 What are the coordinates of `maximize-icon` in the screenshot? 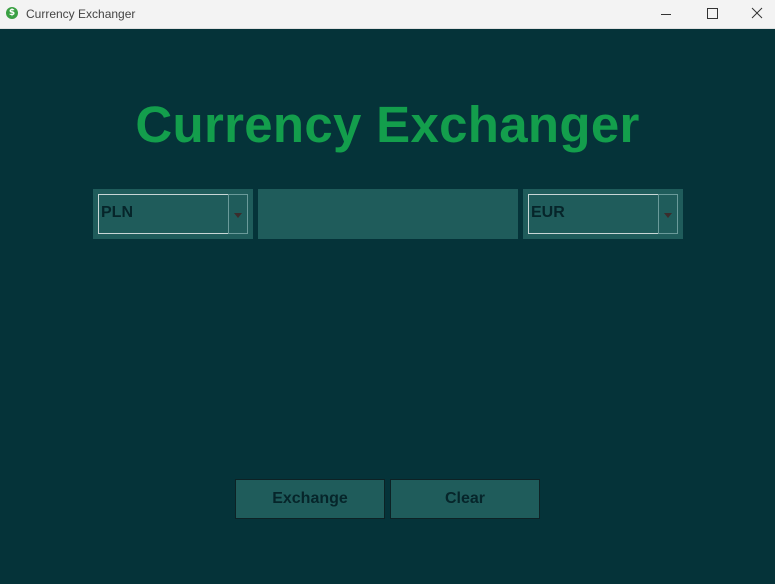 It's located at (712, 13).